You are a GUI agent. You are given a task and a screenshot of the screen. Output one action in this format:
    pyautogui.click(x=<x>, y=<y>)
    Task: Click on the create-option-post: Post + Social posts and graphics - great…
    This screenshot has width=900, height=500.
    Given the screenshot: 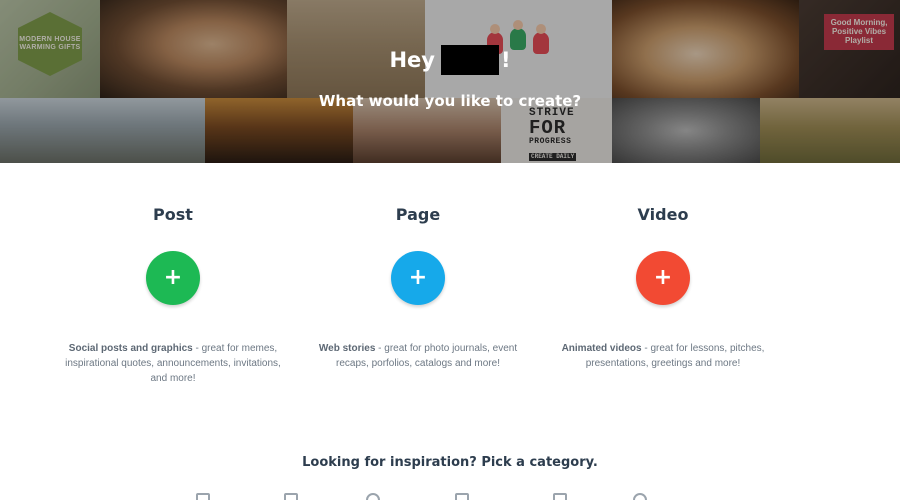 What is the action you would take?
    pyautogui.click(x=173, y=295)
    